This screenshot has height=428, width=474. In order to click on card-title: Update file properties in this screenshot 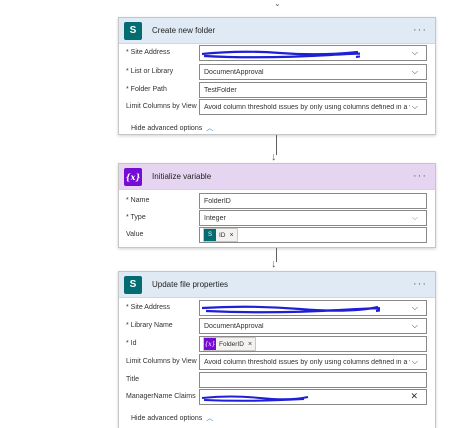, I will do `click(190, 284)`.